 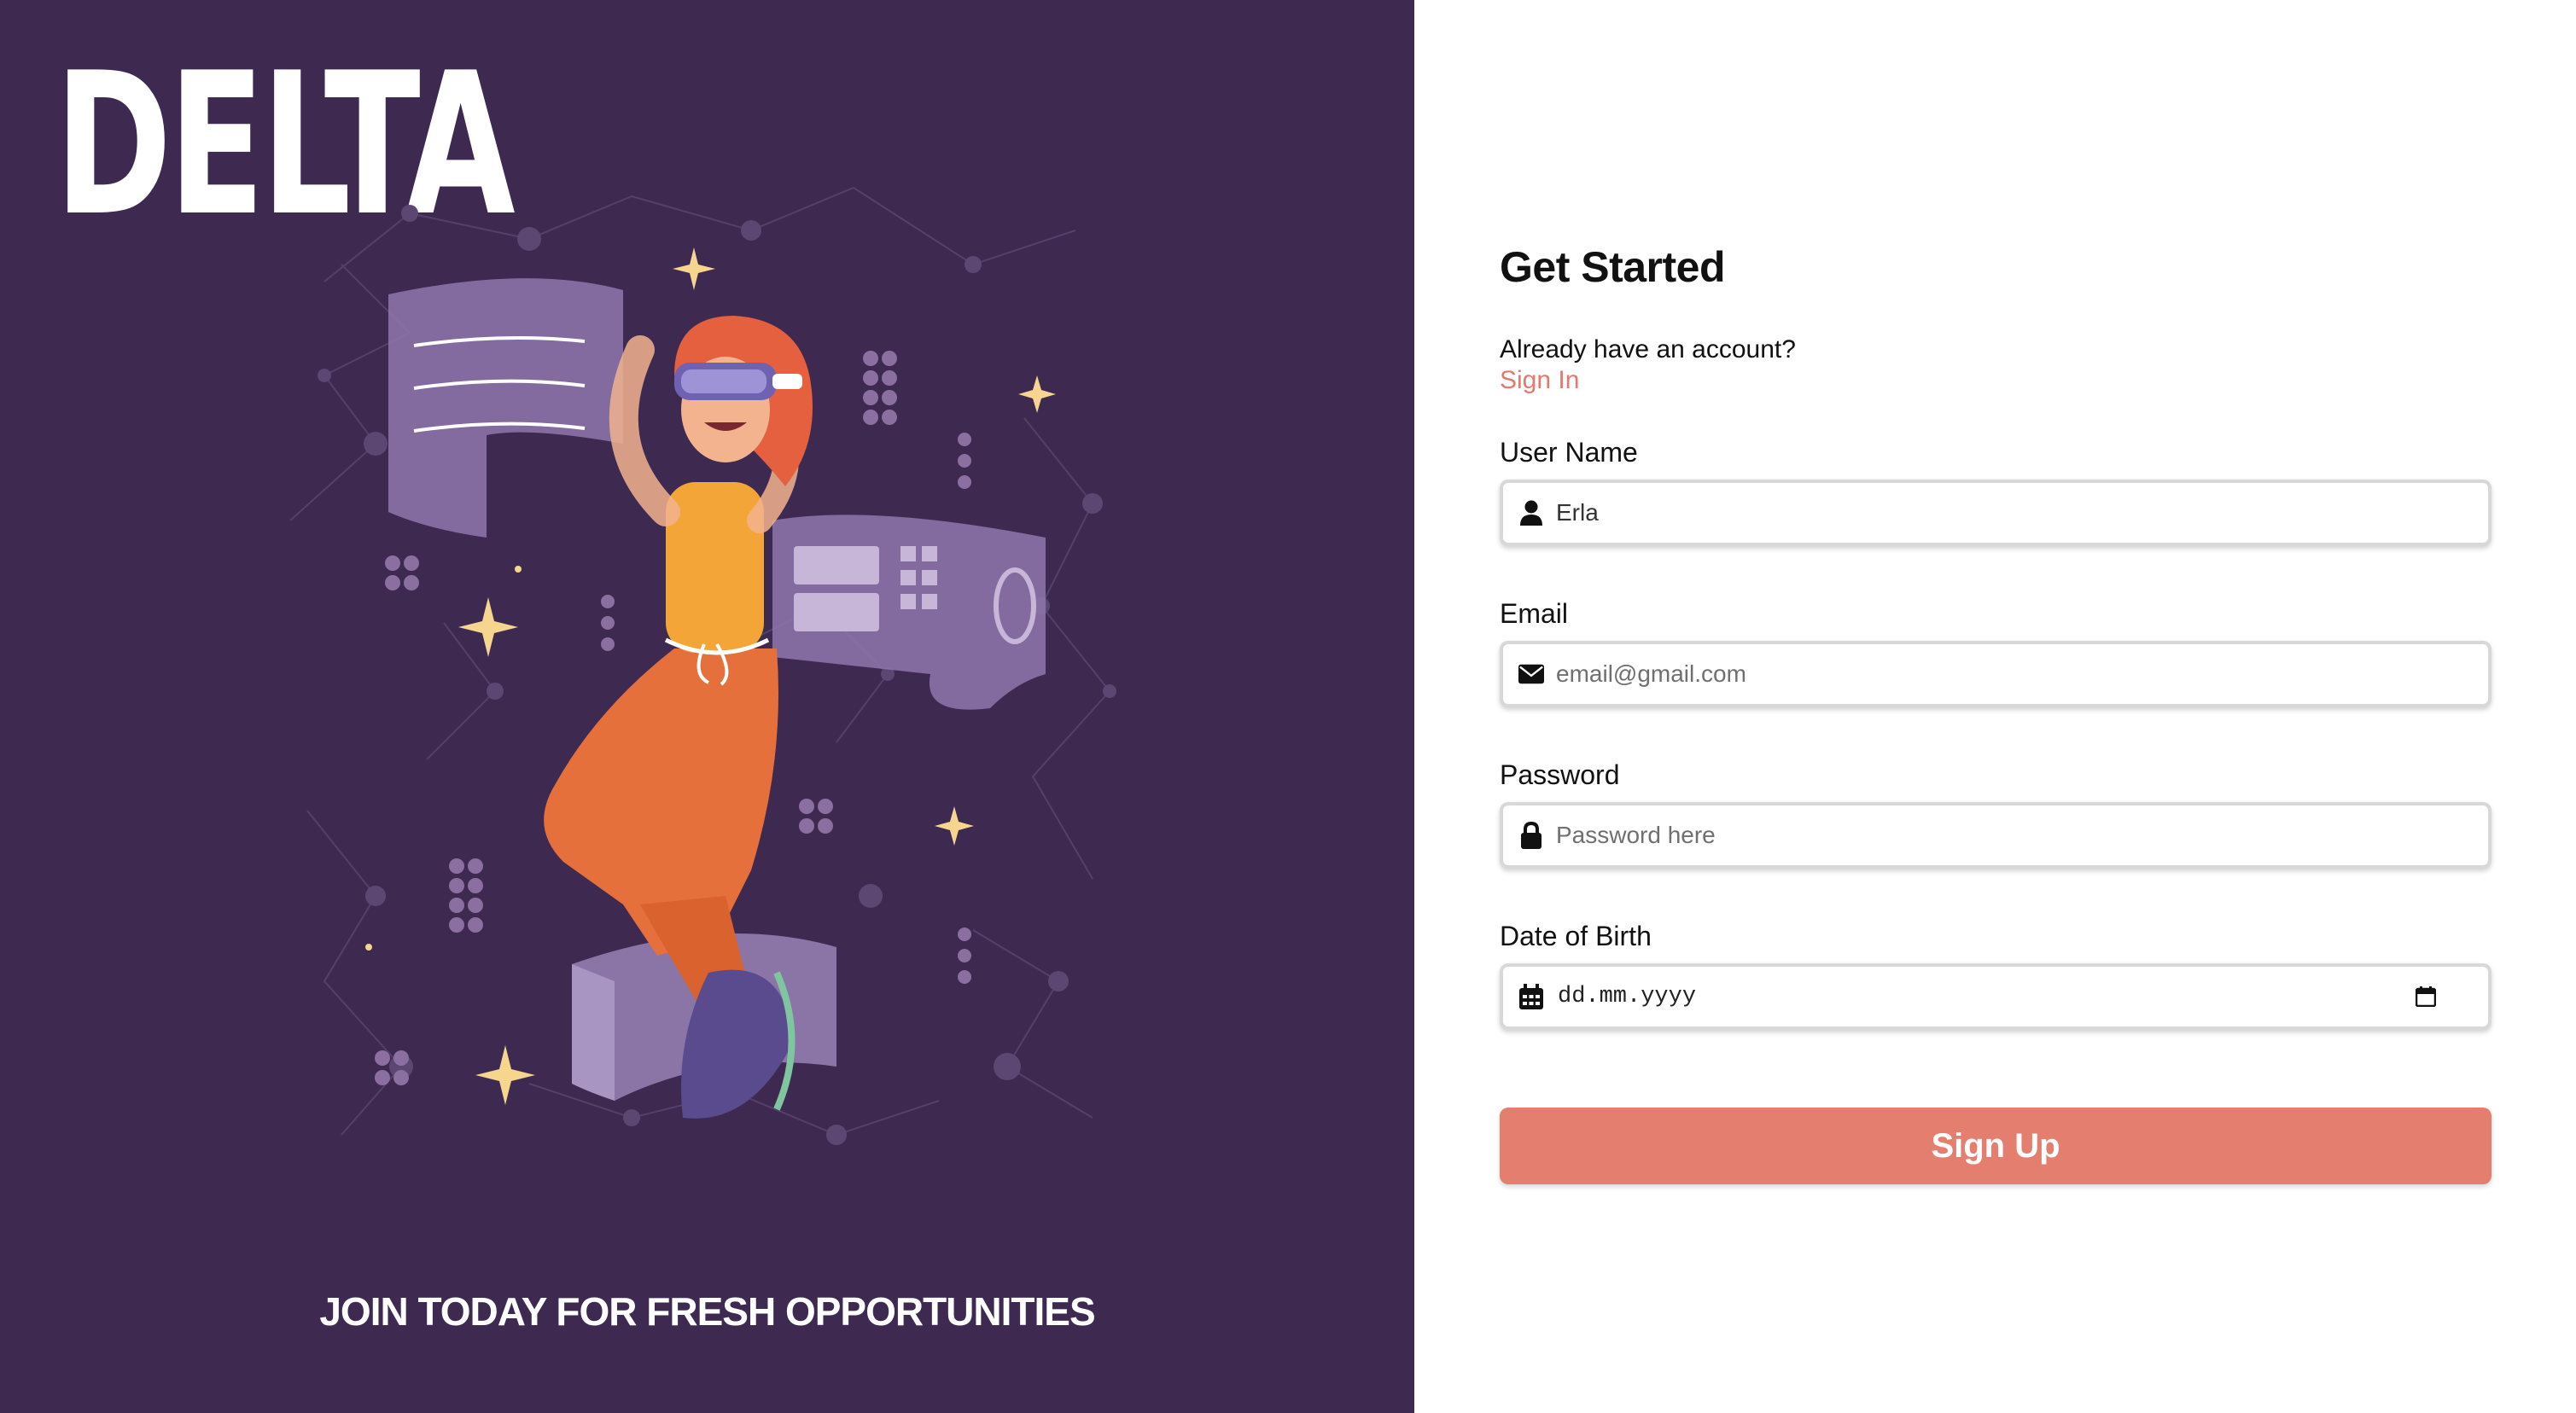 What do you see at coordinates (1539, 380) in the screenshot?
I see `sign-in-link: Sign In` at bounding box center [1539, 380].